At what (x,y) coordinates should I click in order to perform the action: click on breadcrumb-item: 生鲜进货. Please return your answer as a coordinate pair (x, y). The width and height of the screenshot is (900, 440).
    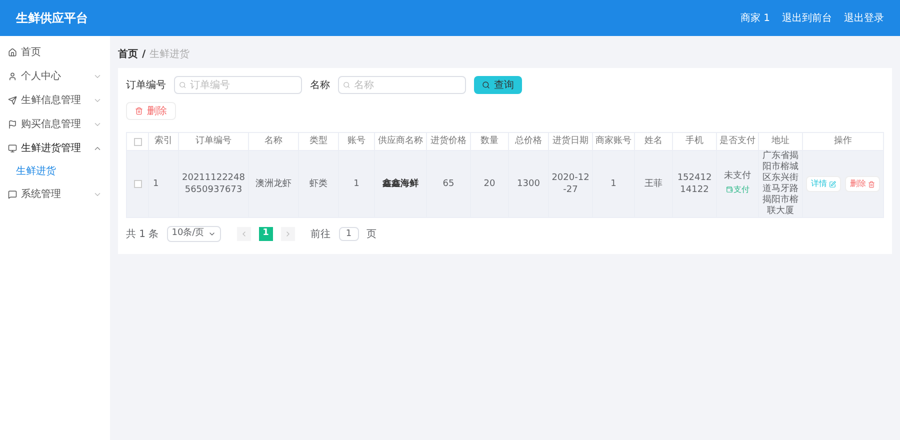
    Looking at the image, I should click on (170, 55).